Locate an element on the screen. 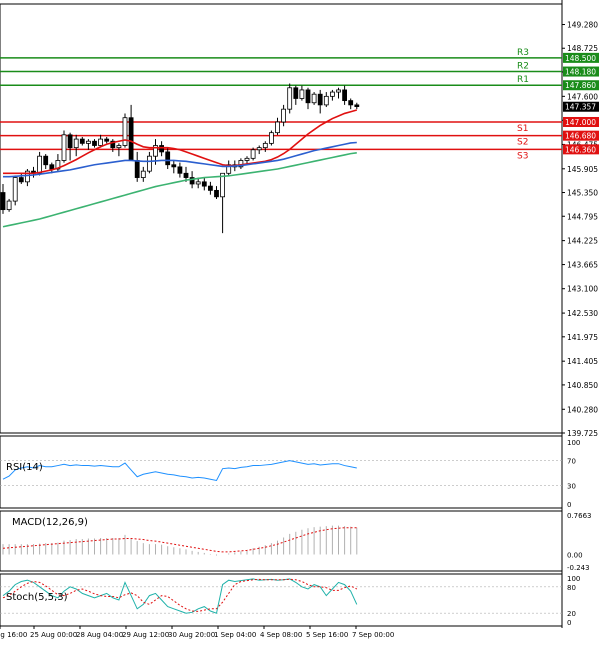 The height and width of the screenshot is (648, 600). price-tick-label: 144.795 is located at coordinates (582, 216).